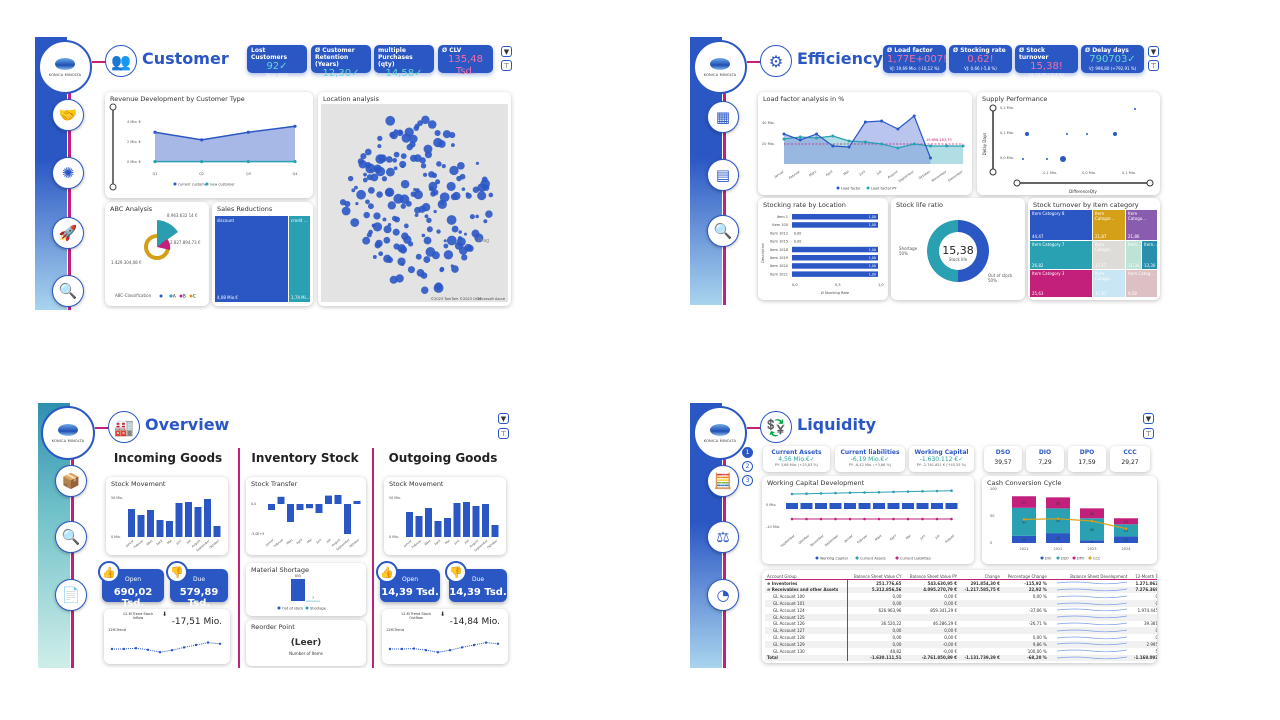  Describe the element at coordinates (961, 603) in the screenshot. I see `table-row: GL Account 101 0,00 0,00 € 0` at that location.